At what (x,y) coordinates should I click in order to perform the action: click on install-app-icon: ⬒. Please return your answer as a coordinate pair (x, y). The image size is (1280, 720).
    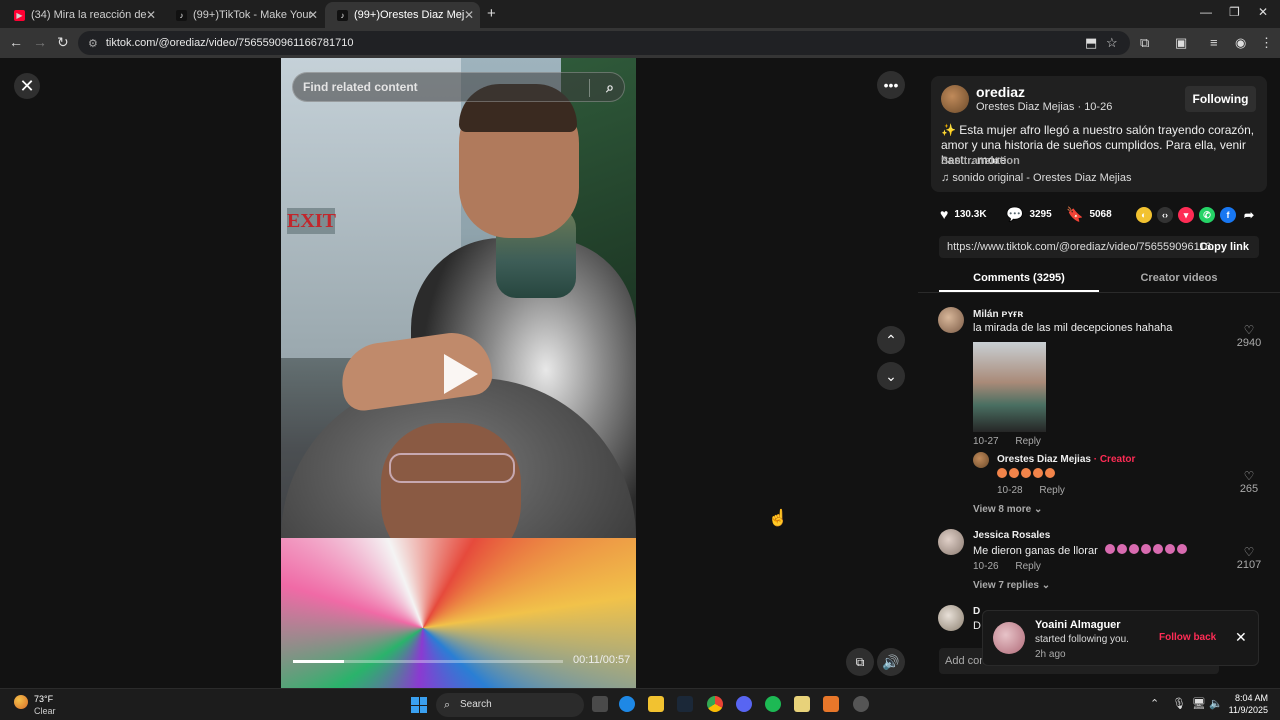
    Looking at the image, I should click on (1091, 43).